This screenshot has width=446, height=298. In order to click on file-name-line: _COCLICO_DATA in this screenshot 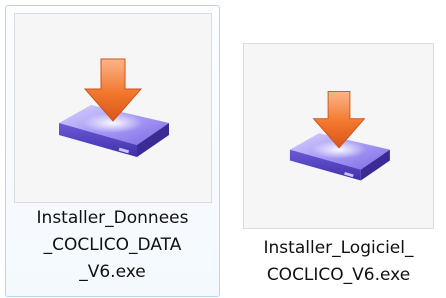, I will do `click(112, 245)`.